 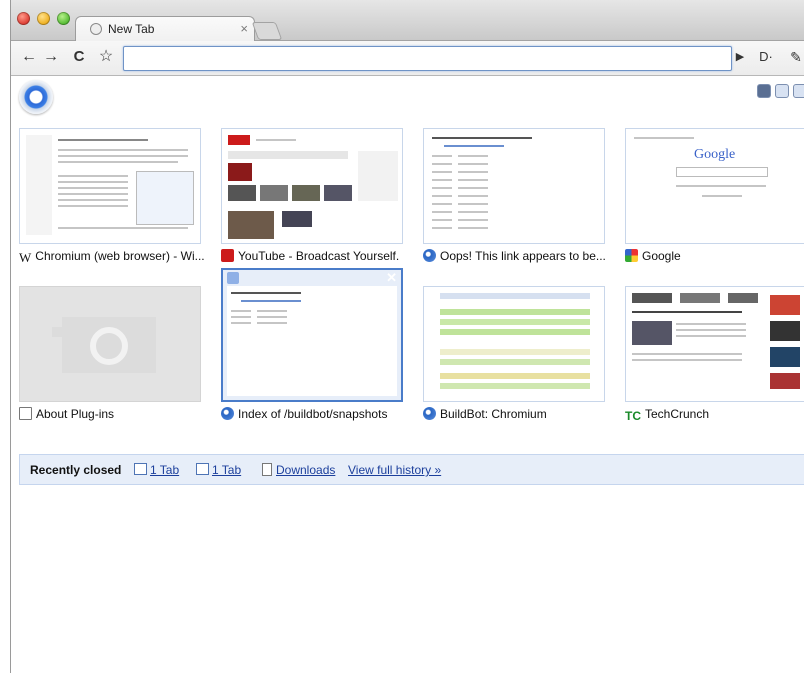 What do you see at coordinates (233, 278) in the screenshot?
I see `pin-icon` at bounding box center [233, 278].